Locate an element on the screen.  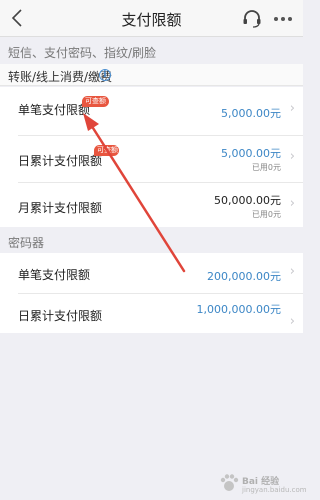
limit-row-daily: 日累计支付限额 可查额 5,000.00元 已用0元 › is located at coordinates (151, 159).